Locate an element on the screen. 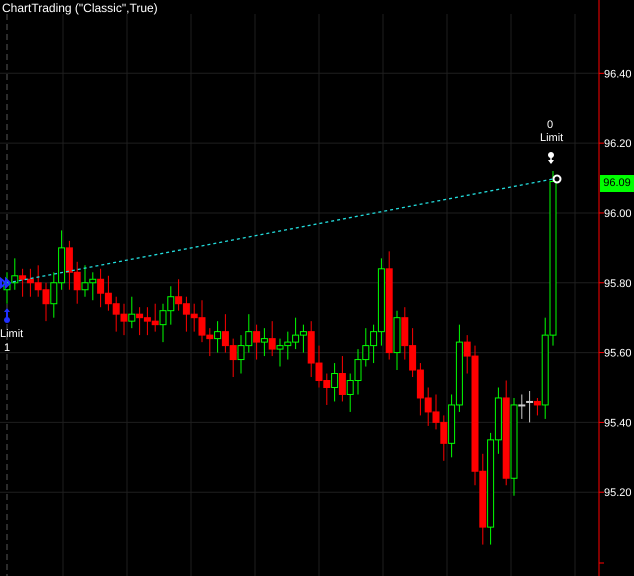 The width and height of the screenshot is (634, 576). price-tick-label: 96.40 is located at coordinates (618, 74).